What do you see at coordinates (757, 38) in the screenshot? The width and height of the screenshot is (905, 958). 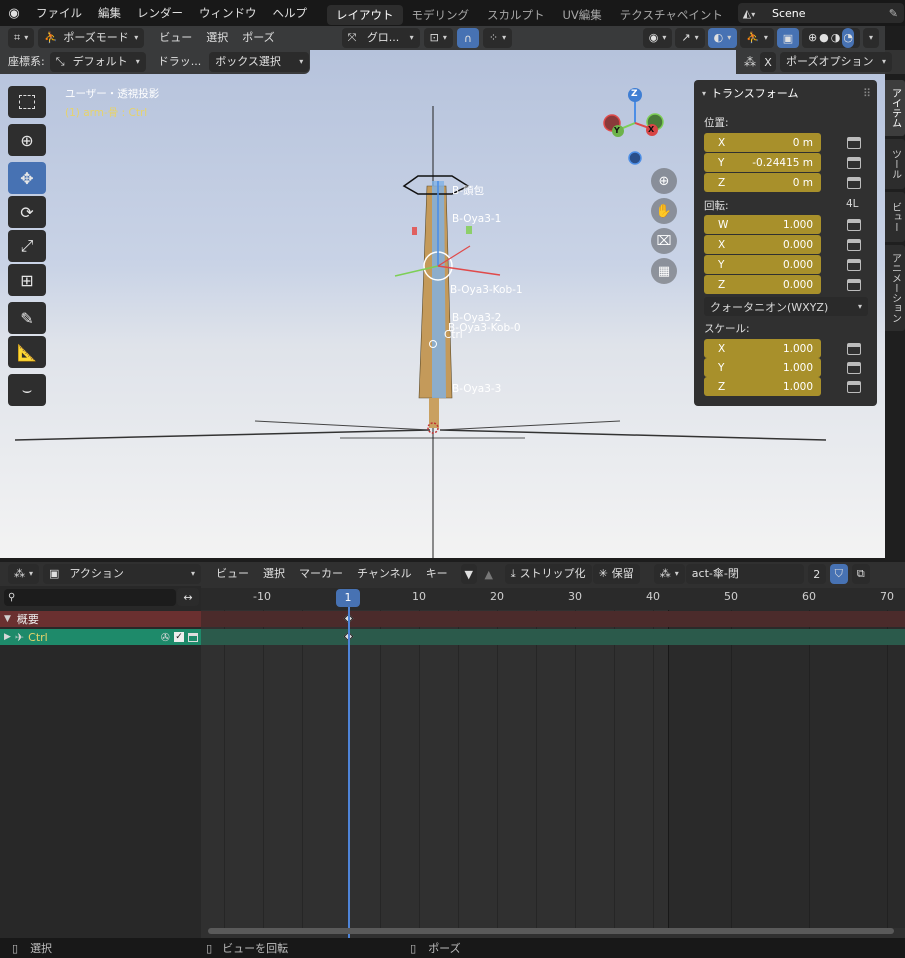 I see `bone-overlay-dropdown: ⛹ ▾` at bounding box center [757, 38].